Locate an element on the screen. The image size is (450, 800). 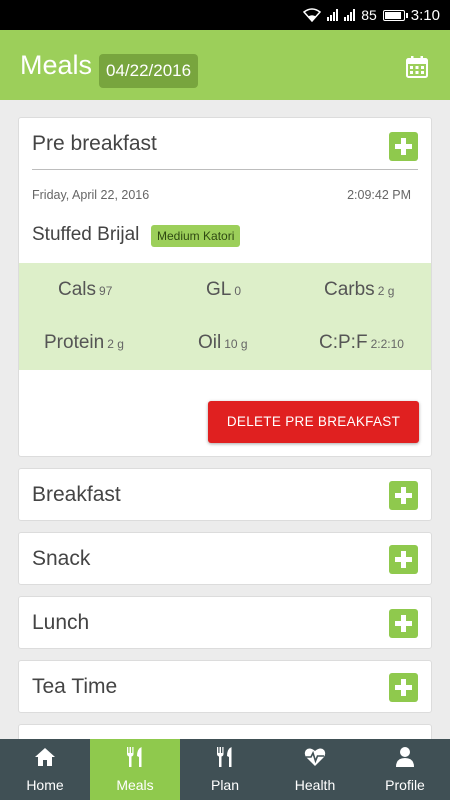
nav-tab-label: Plan is located at coordinates (225, 785).